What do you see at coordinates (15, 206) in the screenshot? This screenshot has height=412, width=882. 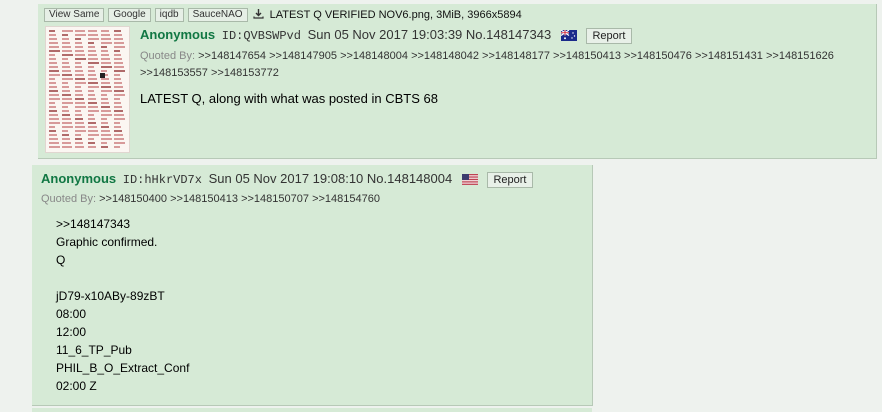 I see `page-gutter` at bounding box center [15, 206].